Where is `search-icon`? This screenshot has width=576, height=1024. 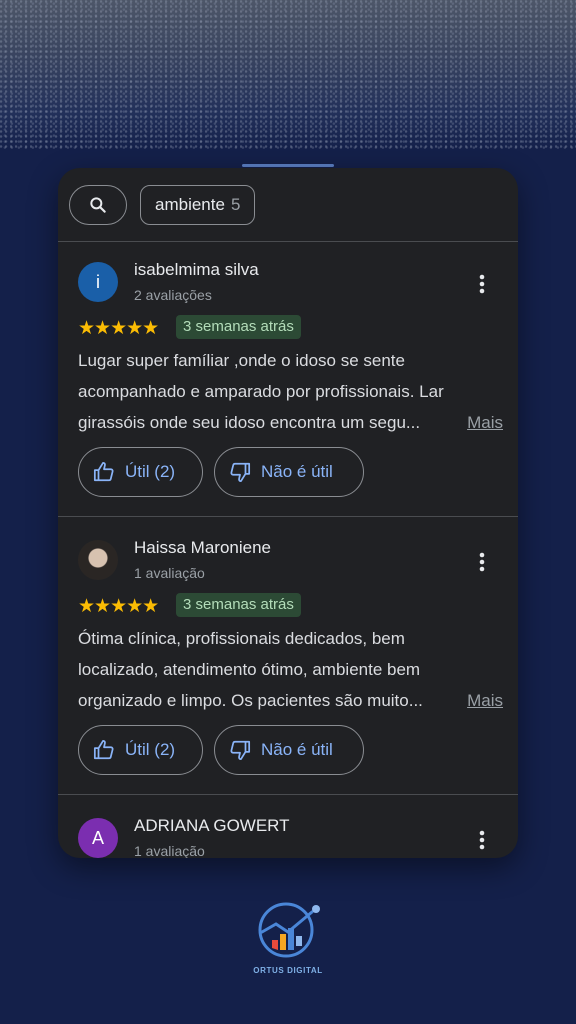
search-icon is located at coordinates (98, 205).